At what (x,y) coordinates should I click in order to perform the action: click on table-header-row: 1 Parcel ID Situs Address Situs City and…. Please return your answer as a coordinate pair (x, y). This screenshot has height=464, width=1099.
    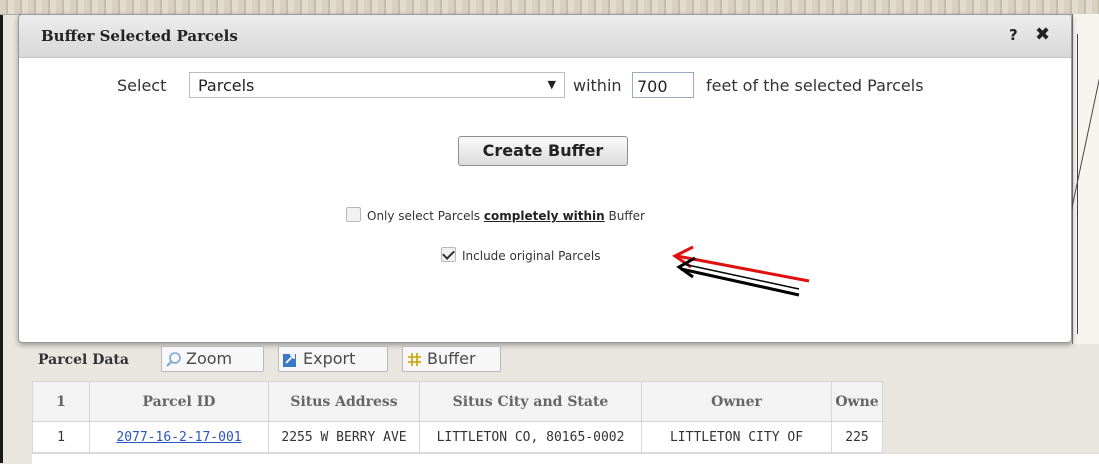
    Looking at the image, I should click on (457, 401).